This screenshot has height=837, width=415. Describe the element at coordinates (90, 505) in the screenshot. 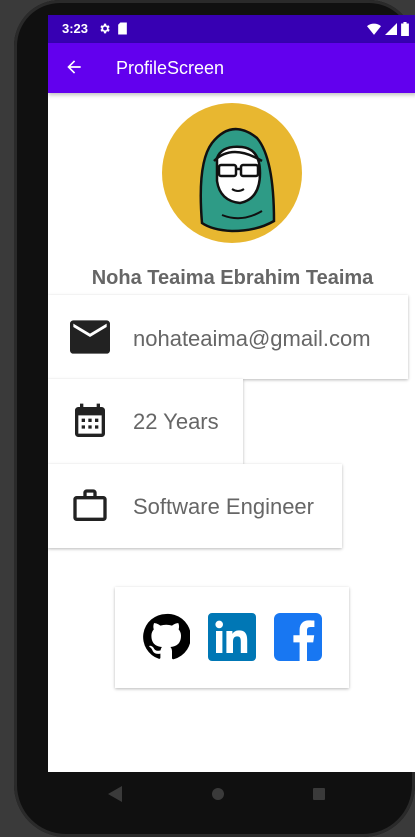

I see `work-icon` at that location.